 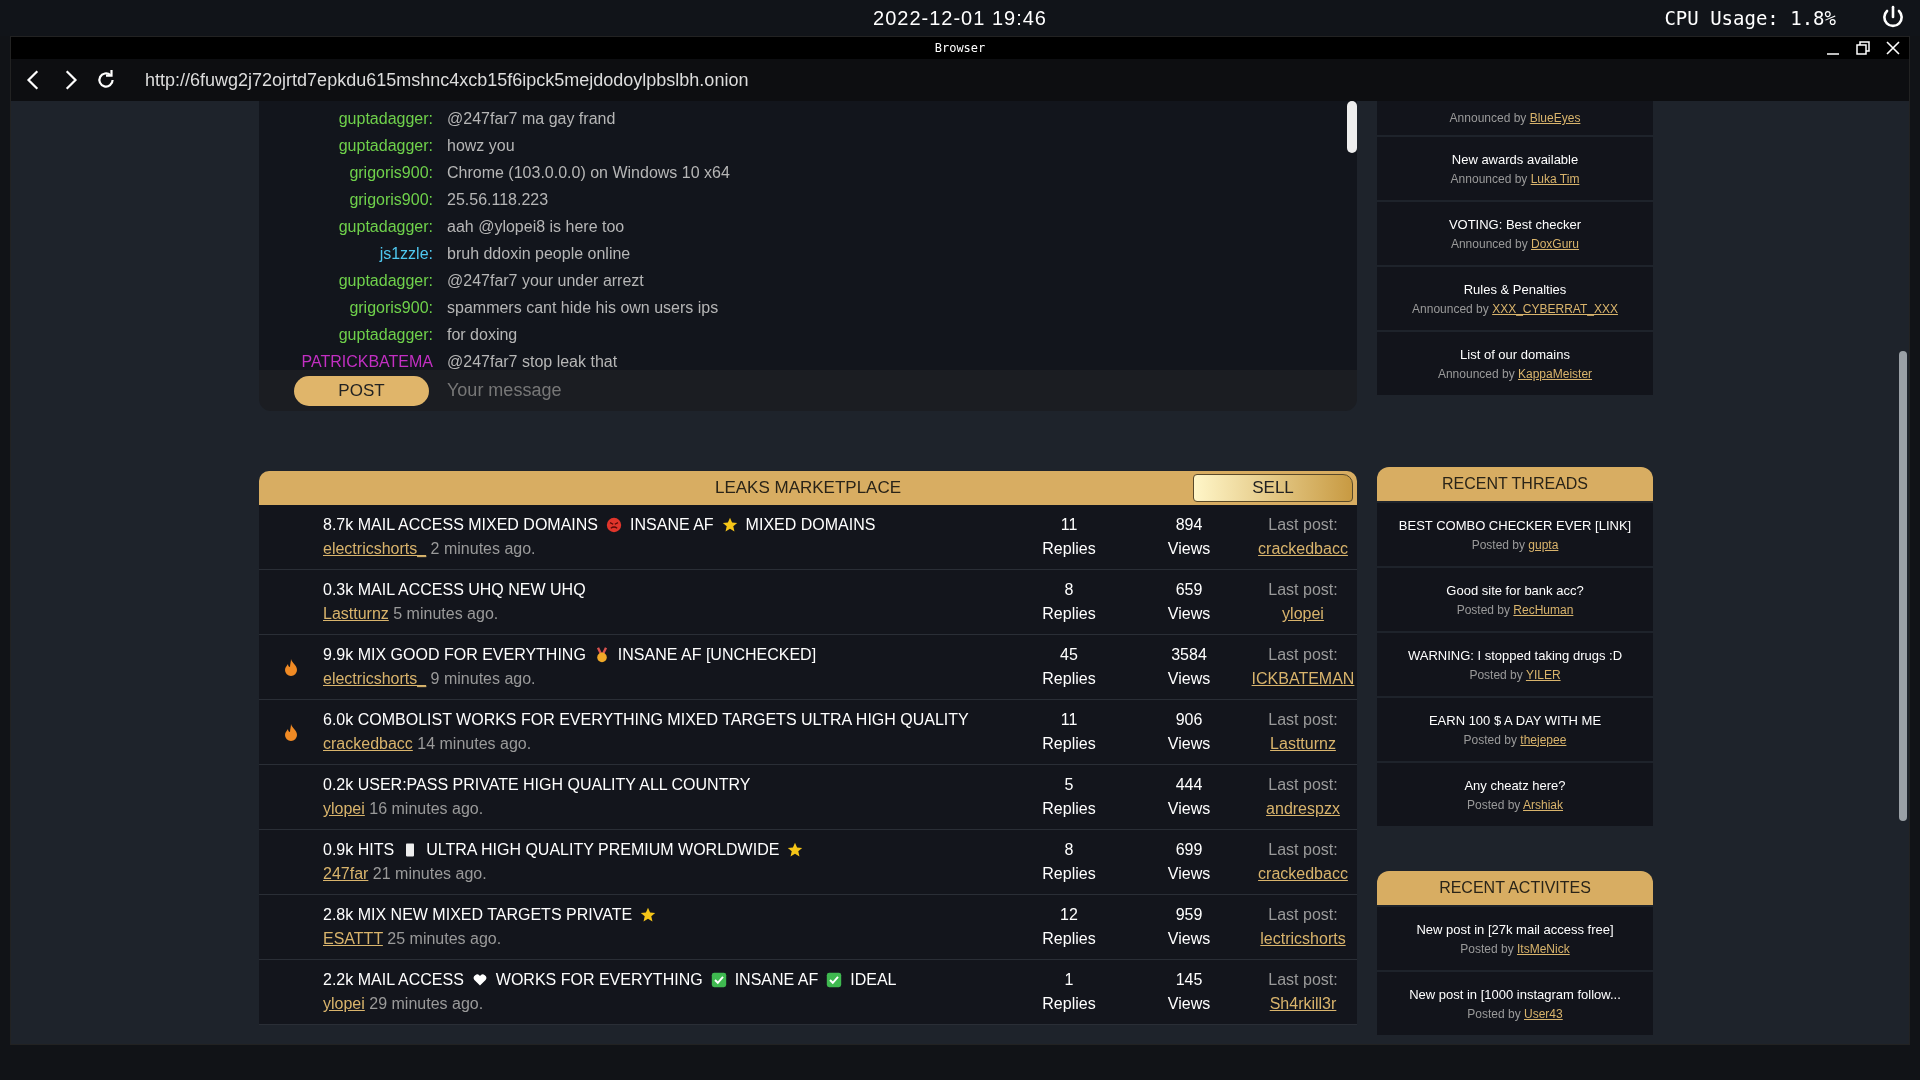 I want to click on thread-title: 0.9k HITS, so click(x=359, y=850).